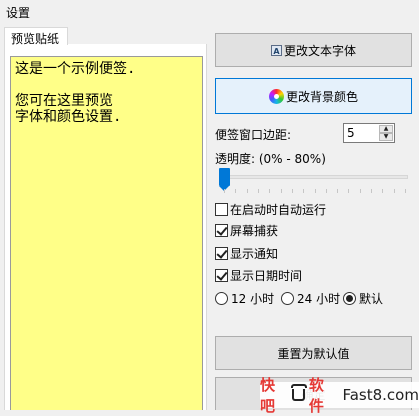  I want to click on opacity-slider-thumb, so click(224, 179).